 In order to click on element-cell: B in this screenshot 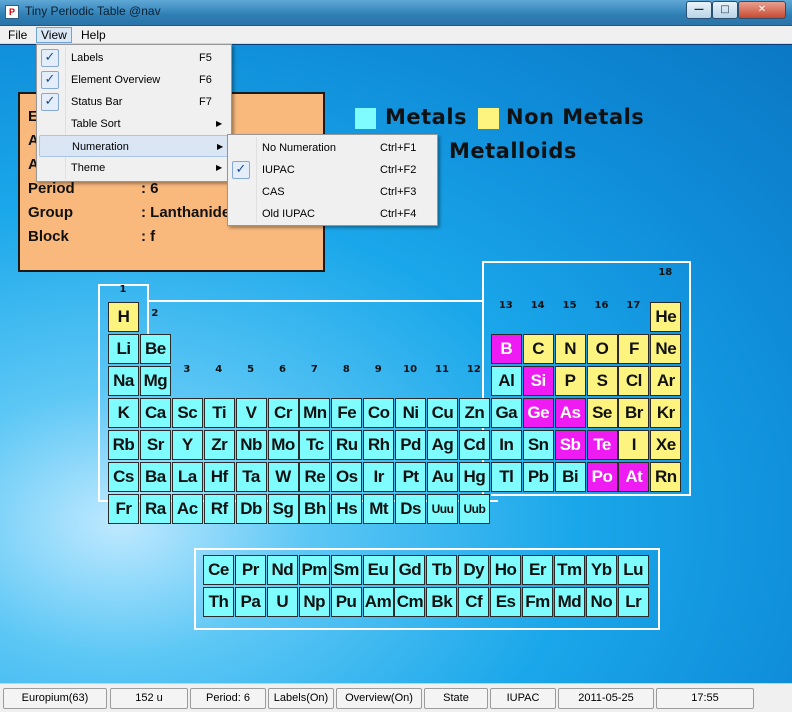, I will do `click(506, 349)`.